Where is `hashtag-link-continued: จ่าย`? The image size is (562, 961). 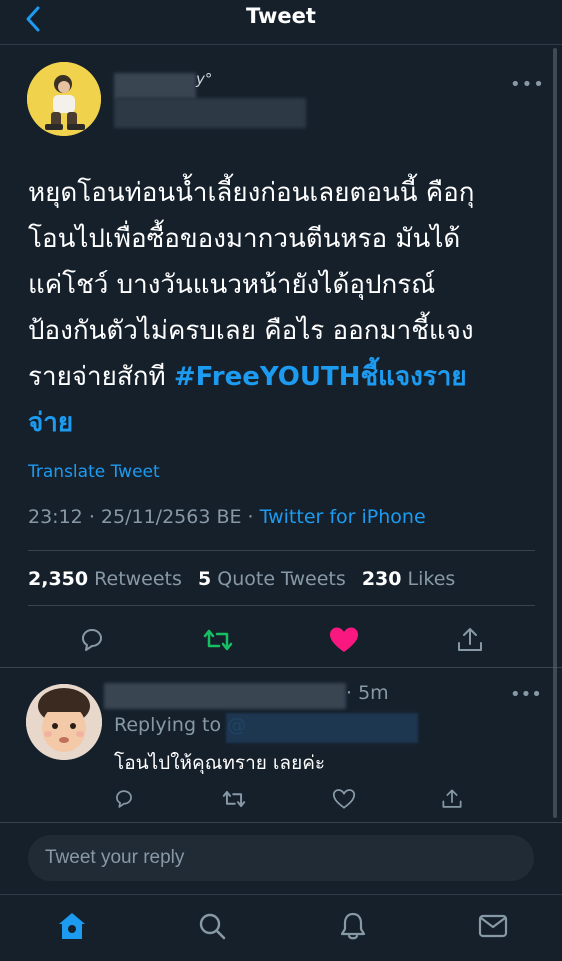
hashtag-link-continued: จ่าย is located at coordinates (50, 423).